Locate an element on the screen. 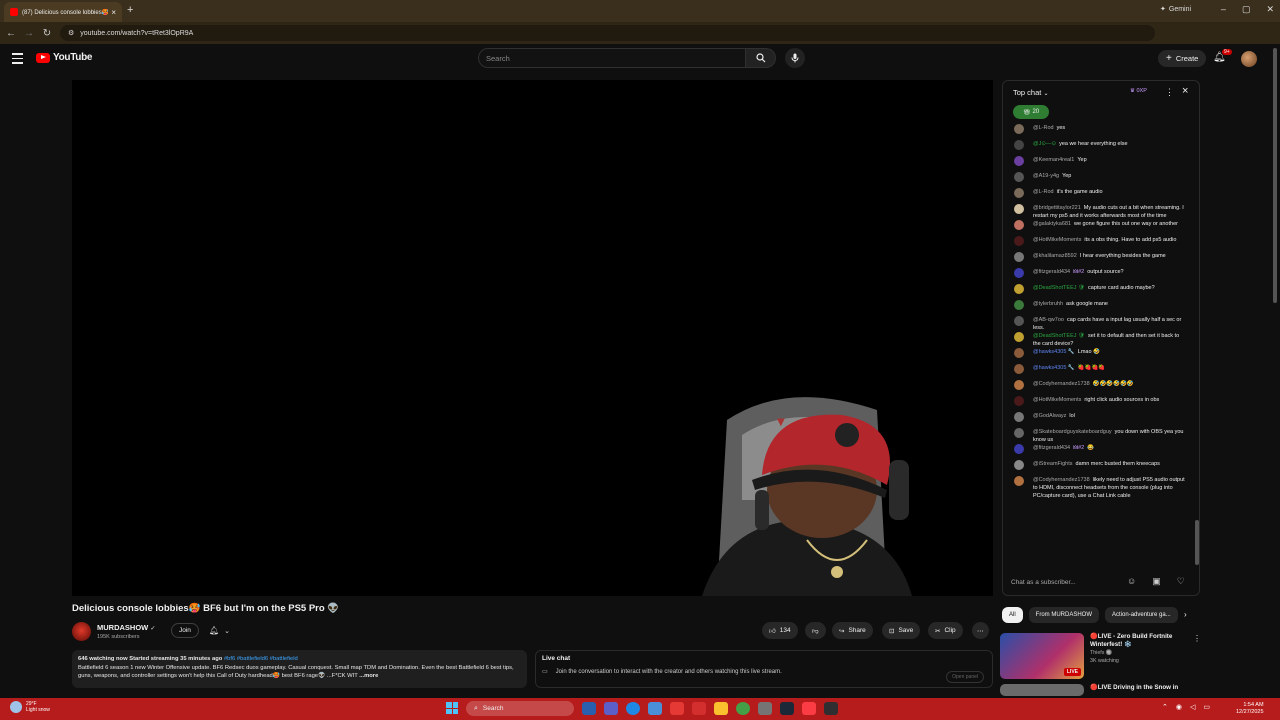 The image size is (1280, 720). gifted-memberships-badge: 🎁︎ 20 is located at coordinates (1031, 112).